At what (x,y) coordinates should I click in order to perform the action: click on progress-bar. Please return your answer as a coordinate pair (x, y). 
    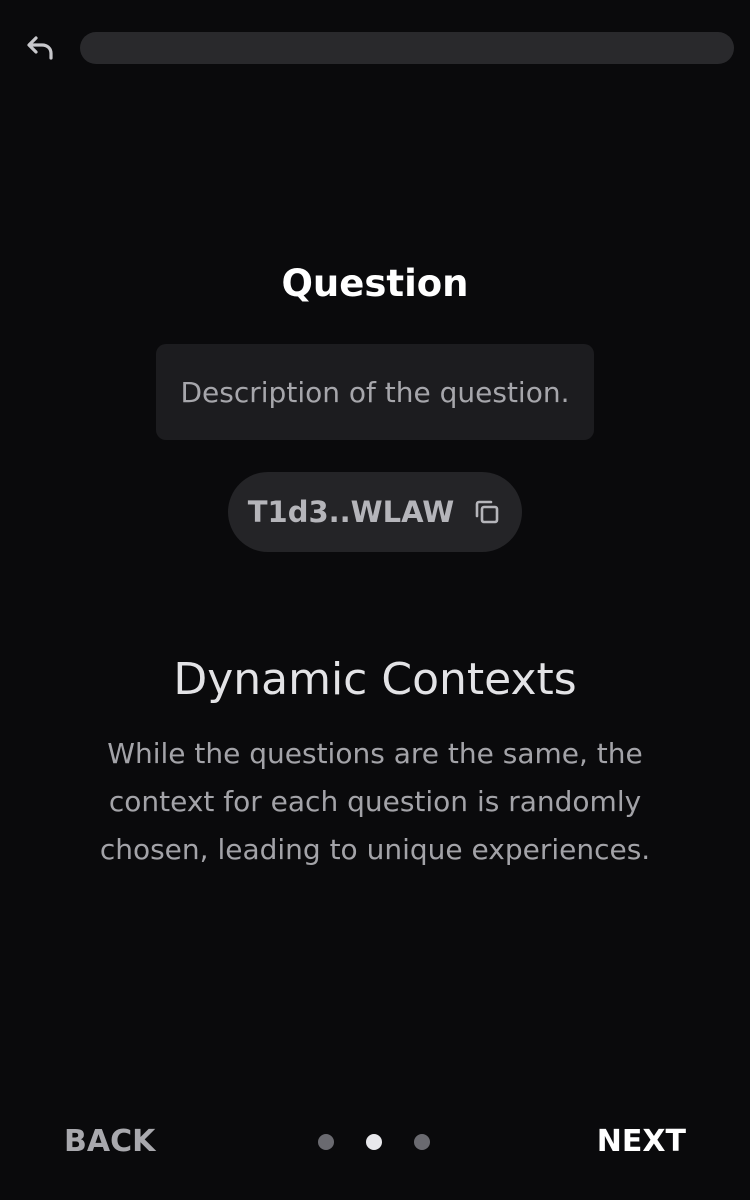
    Looking at the image, I should click on (407, 48).